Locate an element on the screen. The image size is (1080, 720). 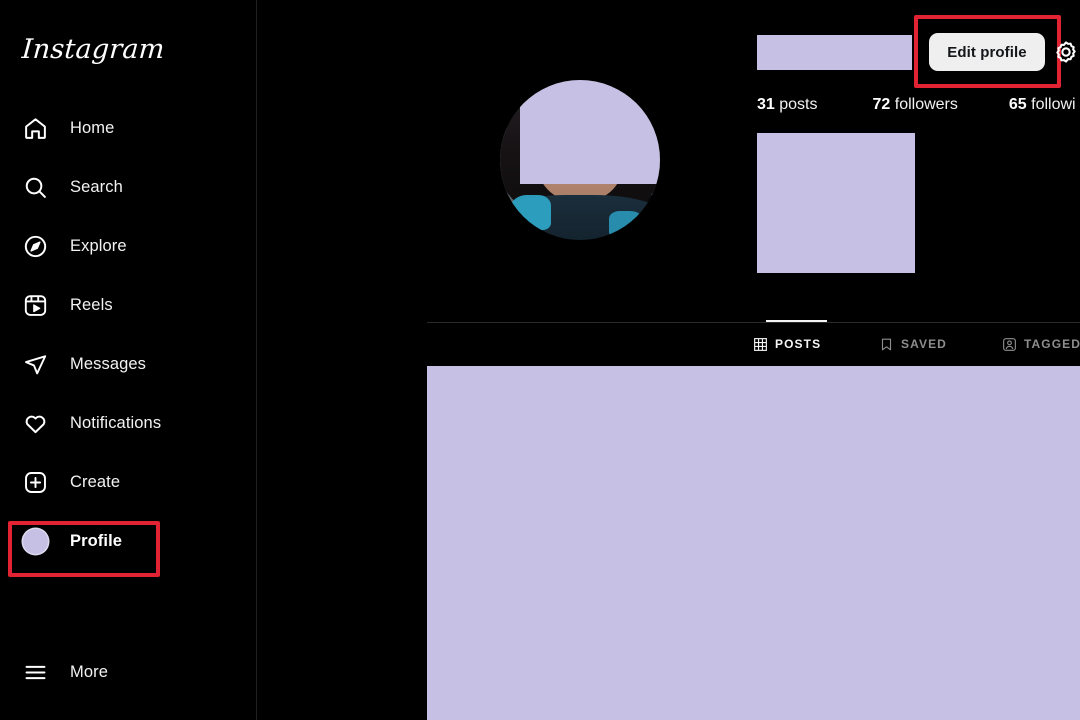
tab-tagged-label: TAGGED is located at coordinates (1052, 344).